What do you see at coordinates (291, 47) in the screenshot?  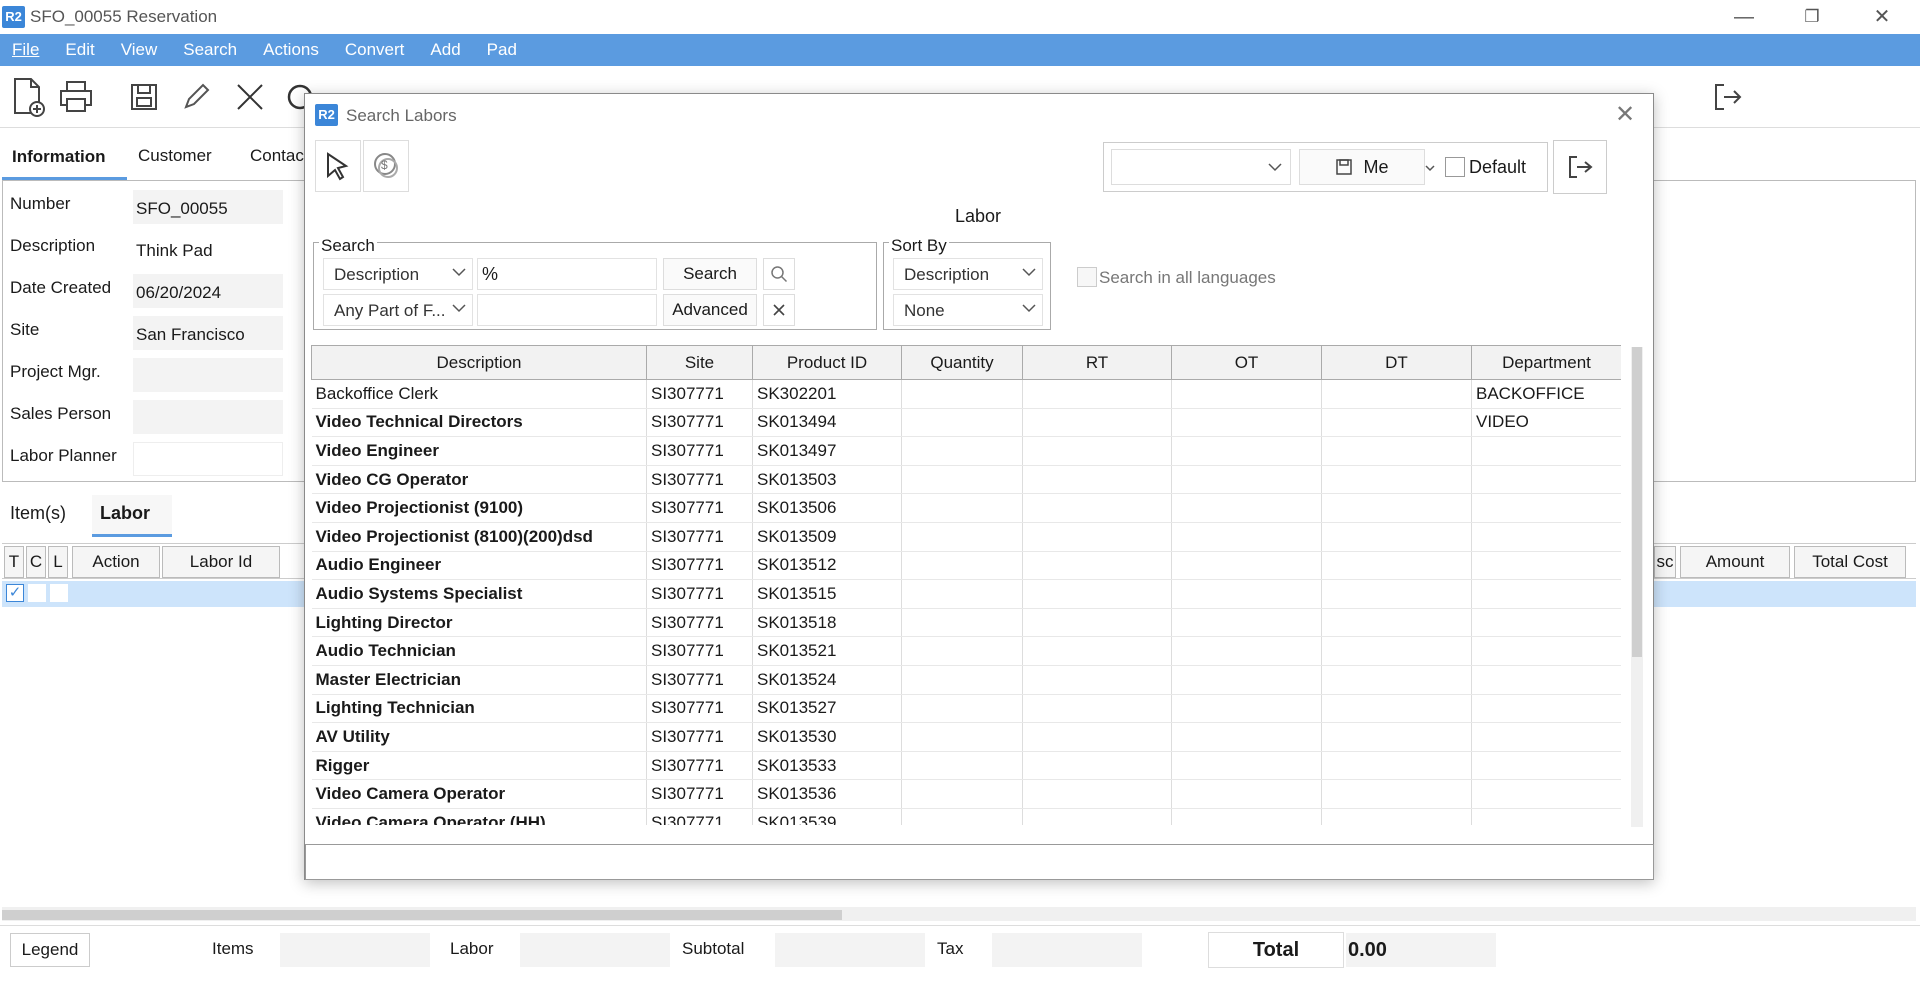 I see `menu-actions: Actions` at bounding box center [291, 47].